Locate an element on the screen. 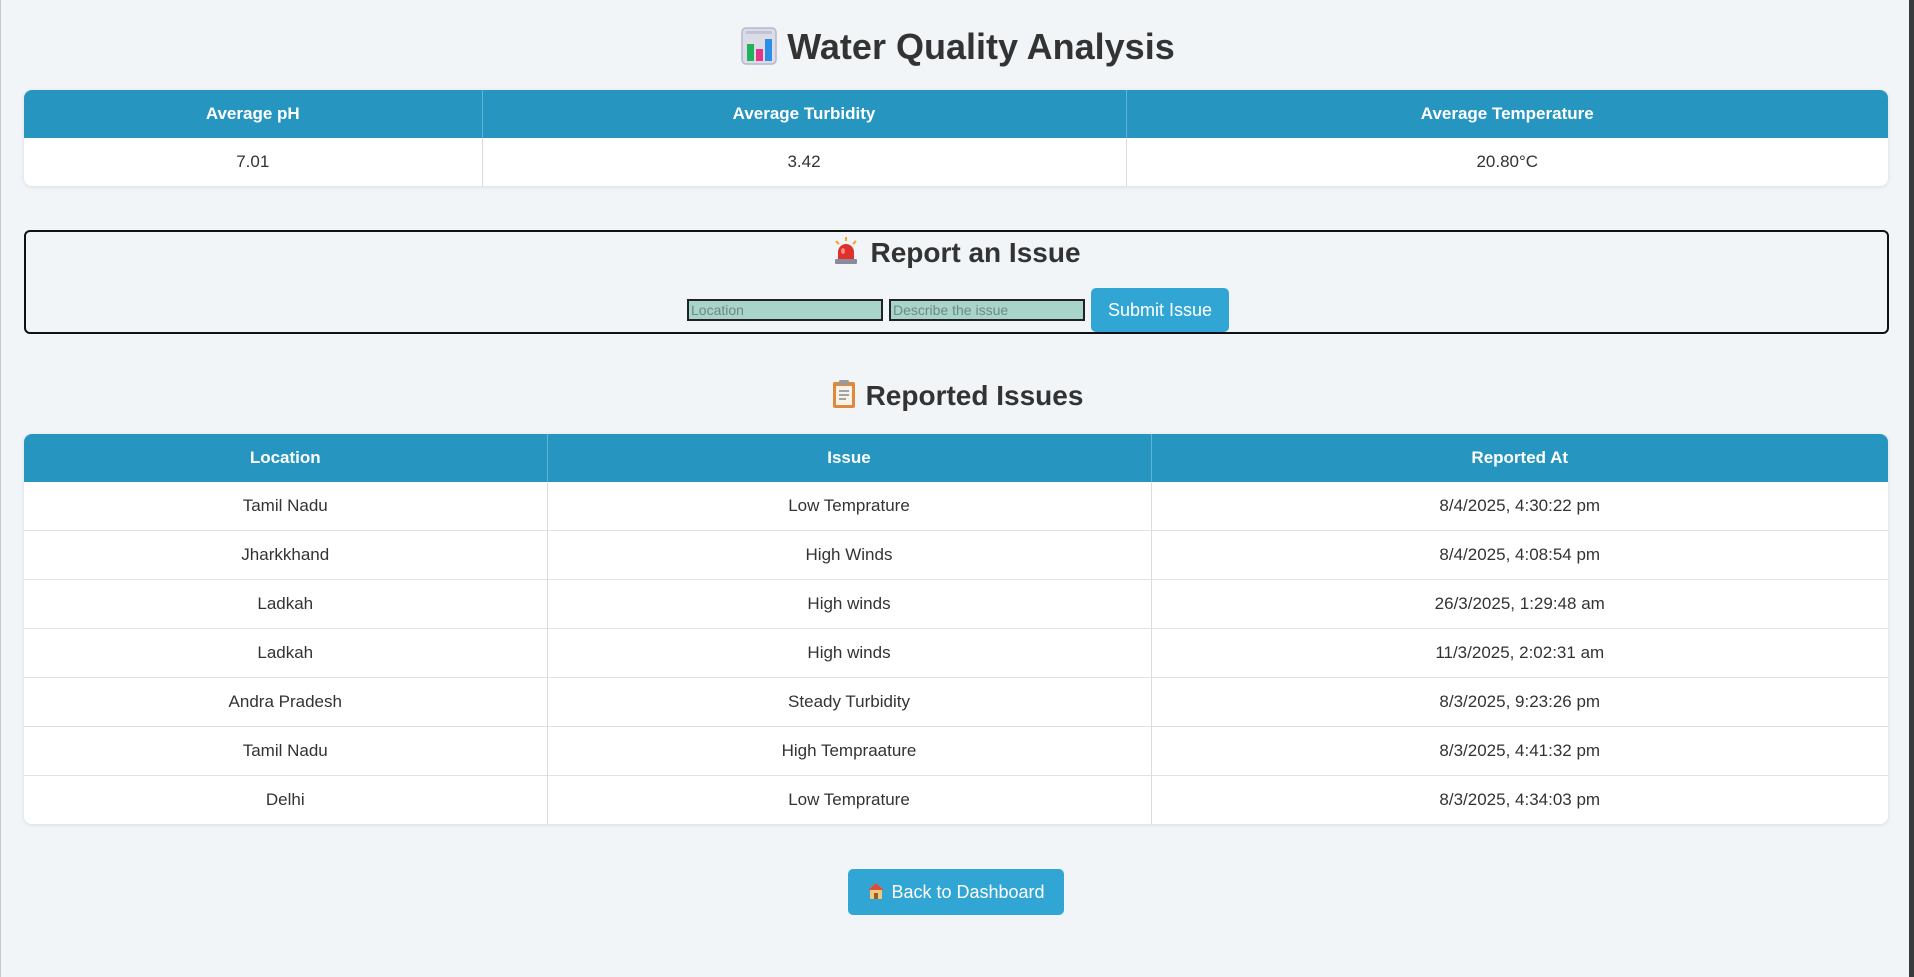 The width and height of the screenshot is (1914, 977). page-title-text: Water Quality Analysis is located at coordinates (981, 46).